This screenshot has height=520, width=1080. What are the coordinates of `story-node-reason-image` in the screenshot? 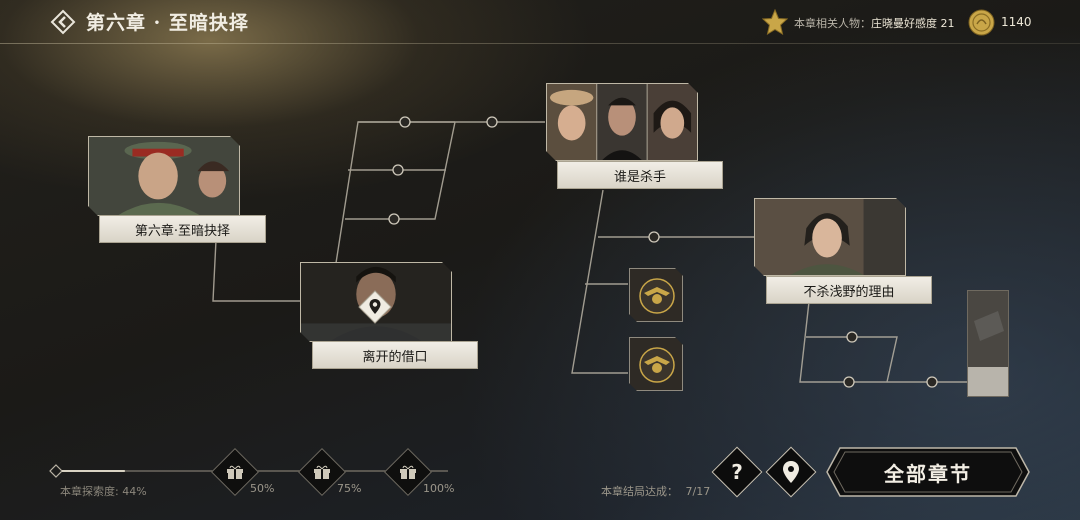 It's located at (830, 237).